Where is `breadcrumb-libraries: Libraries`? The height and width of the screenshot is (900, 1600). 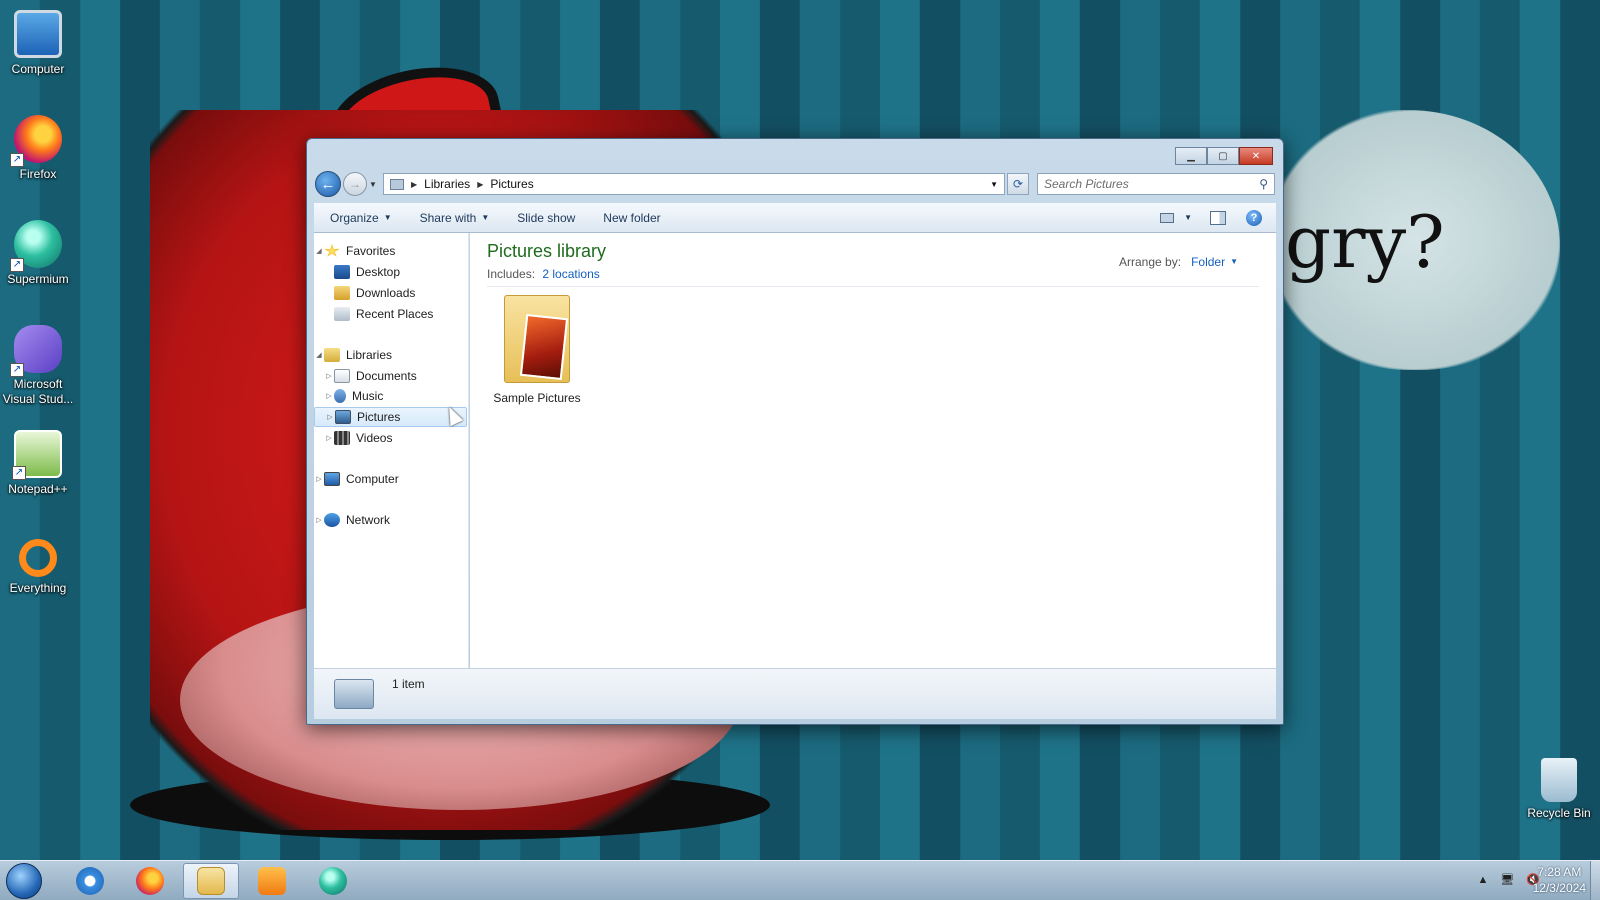 breadcrumb-libraries: Libraries is located at coordinates (447, 184).